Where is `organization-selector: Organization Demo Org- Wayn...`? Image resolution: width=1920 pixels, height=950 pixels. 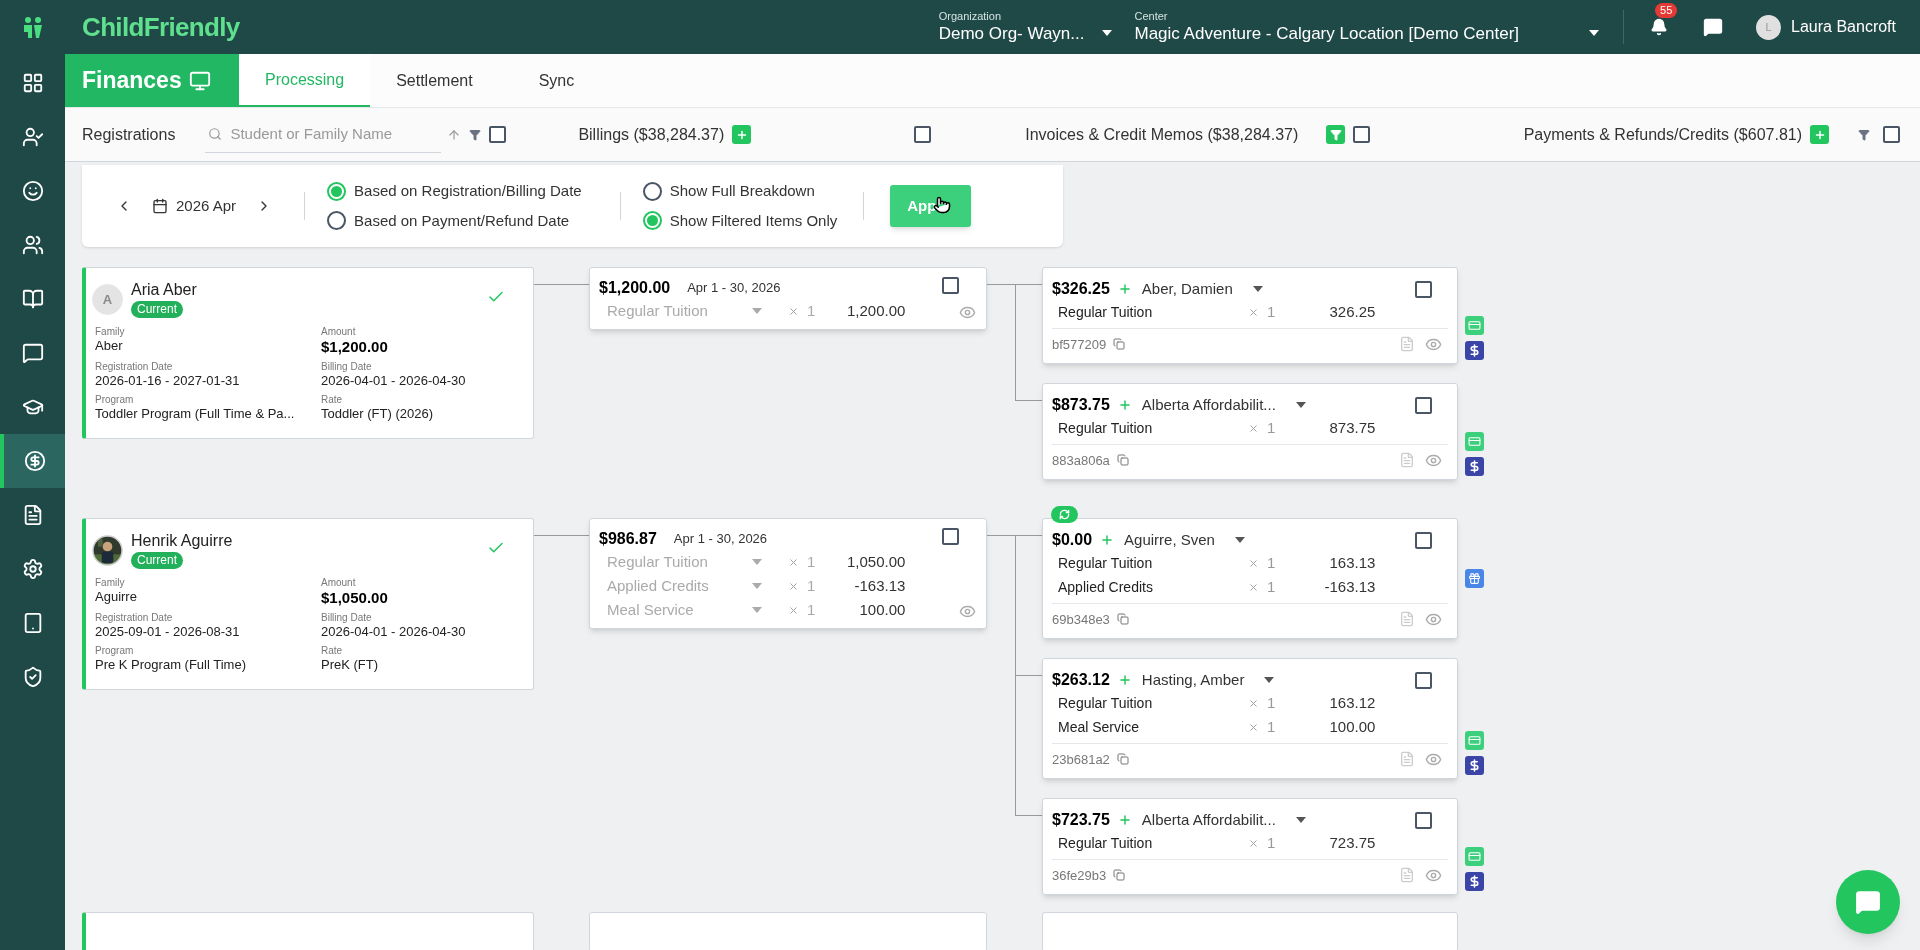
organization-selector: Organization Demo Org- Wayn... is located at coordinates (1025, 27).